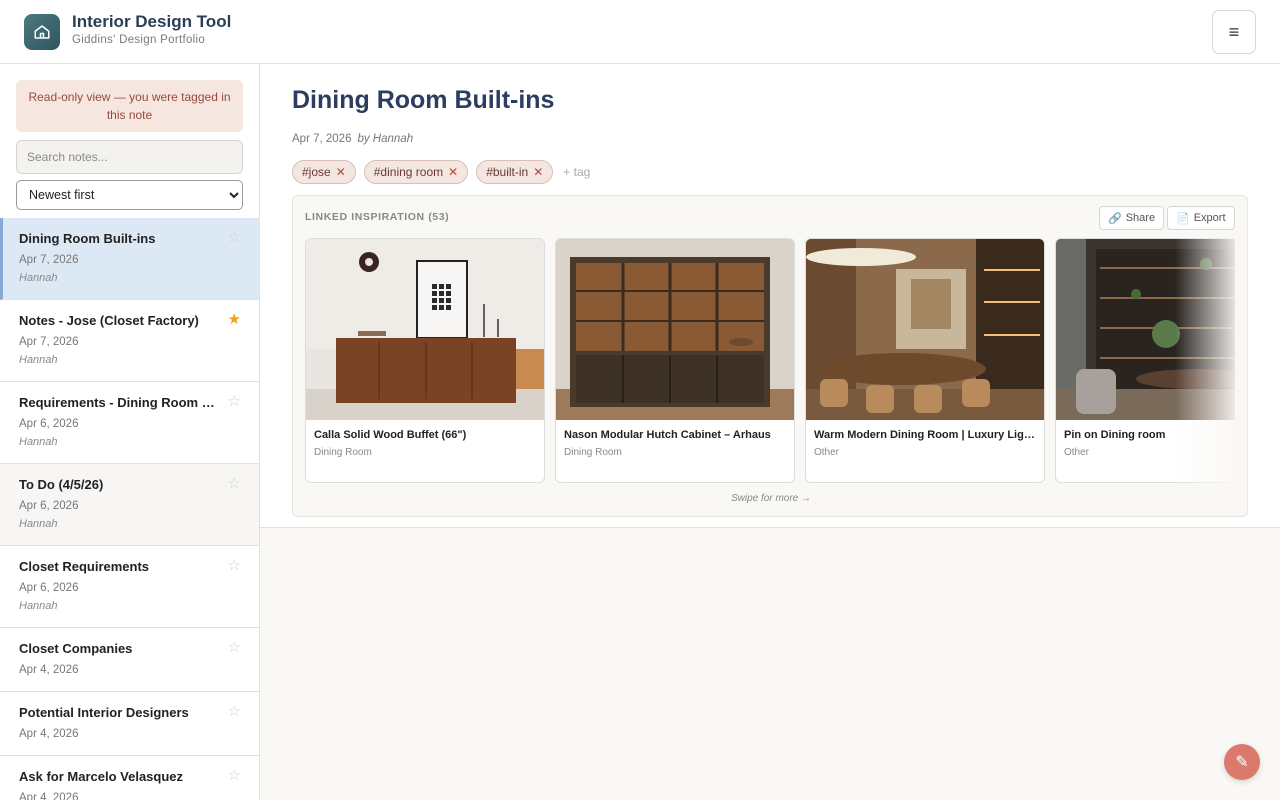  Describe the element at coordinates (1115, 218) in the screenshot. I see `link-icon: 🔗` at that location.